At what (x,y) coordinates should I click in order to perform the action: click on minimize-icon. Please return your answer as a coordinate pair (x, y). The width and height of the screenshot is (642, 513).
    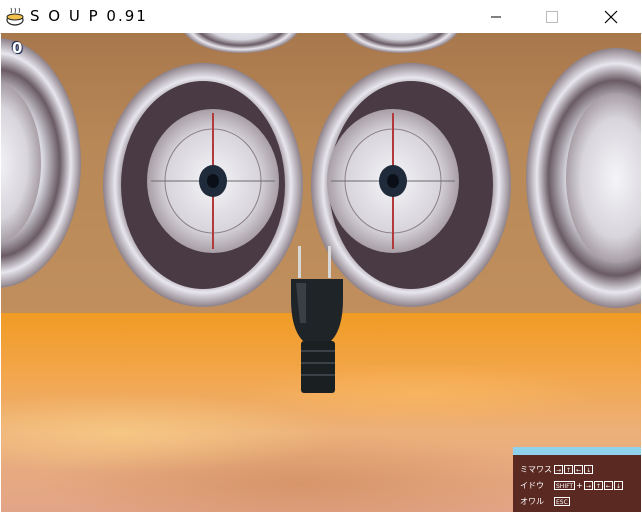
    Looking at the image, I should click on (496, 16).